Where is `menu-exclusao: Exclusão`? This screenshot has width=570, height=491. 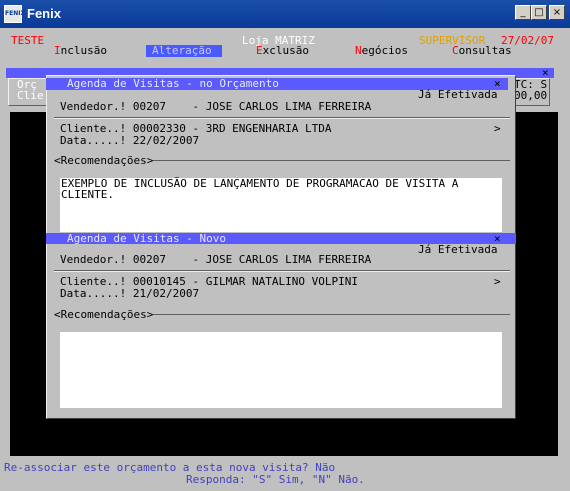 menu-exclusao: Exclusão is located at coordinates (282, 51).